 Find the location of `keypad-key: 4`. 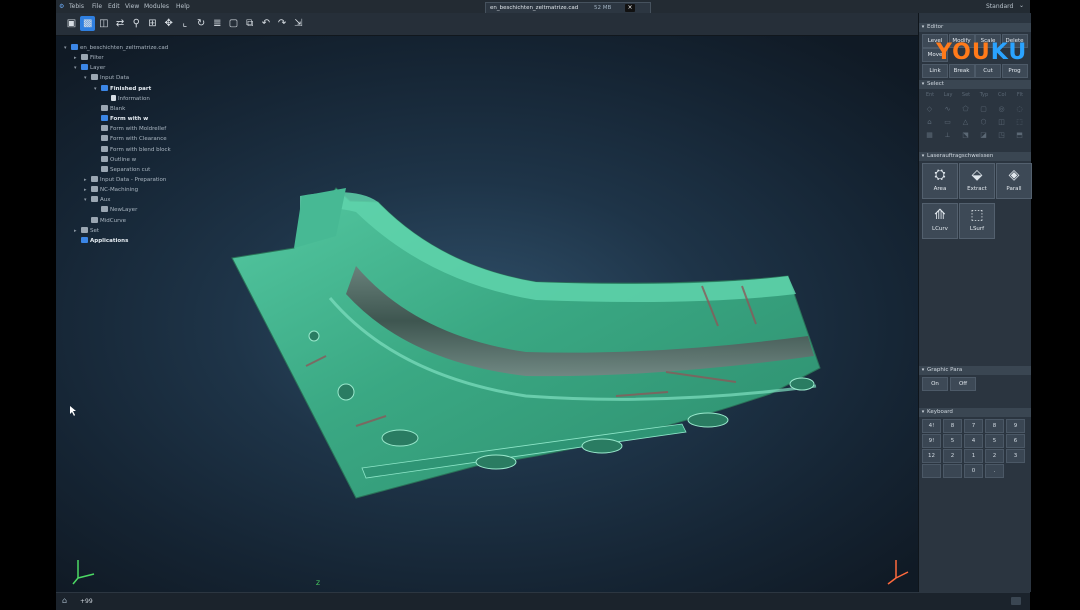

keypad-key: 4 is located at coordinates (973, 441).